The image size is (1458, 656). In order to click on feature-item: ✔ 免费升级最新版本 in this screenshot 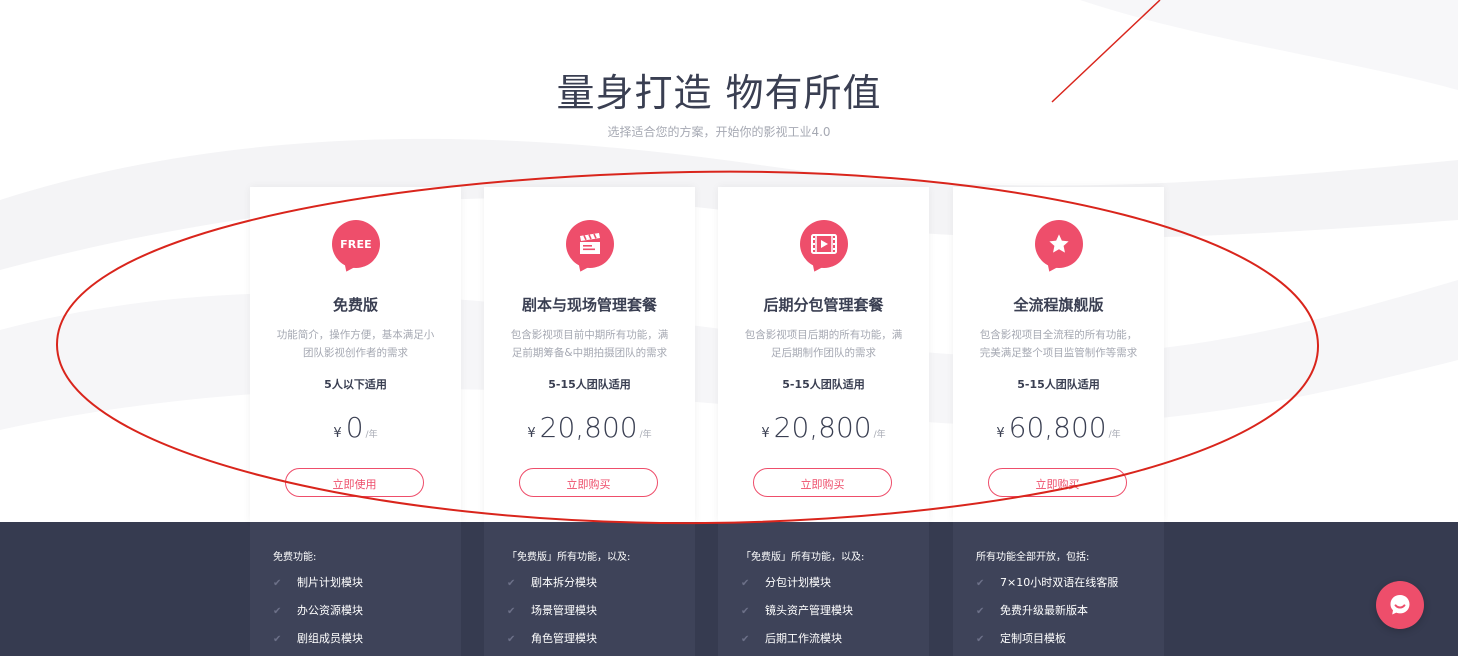, I will do `click(1032, 610)`.